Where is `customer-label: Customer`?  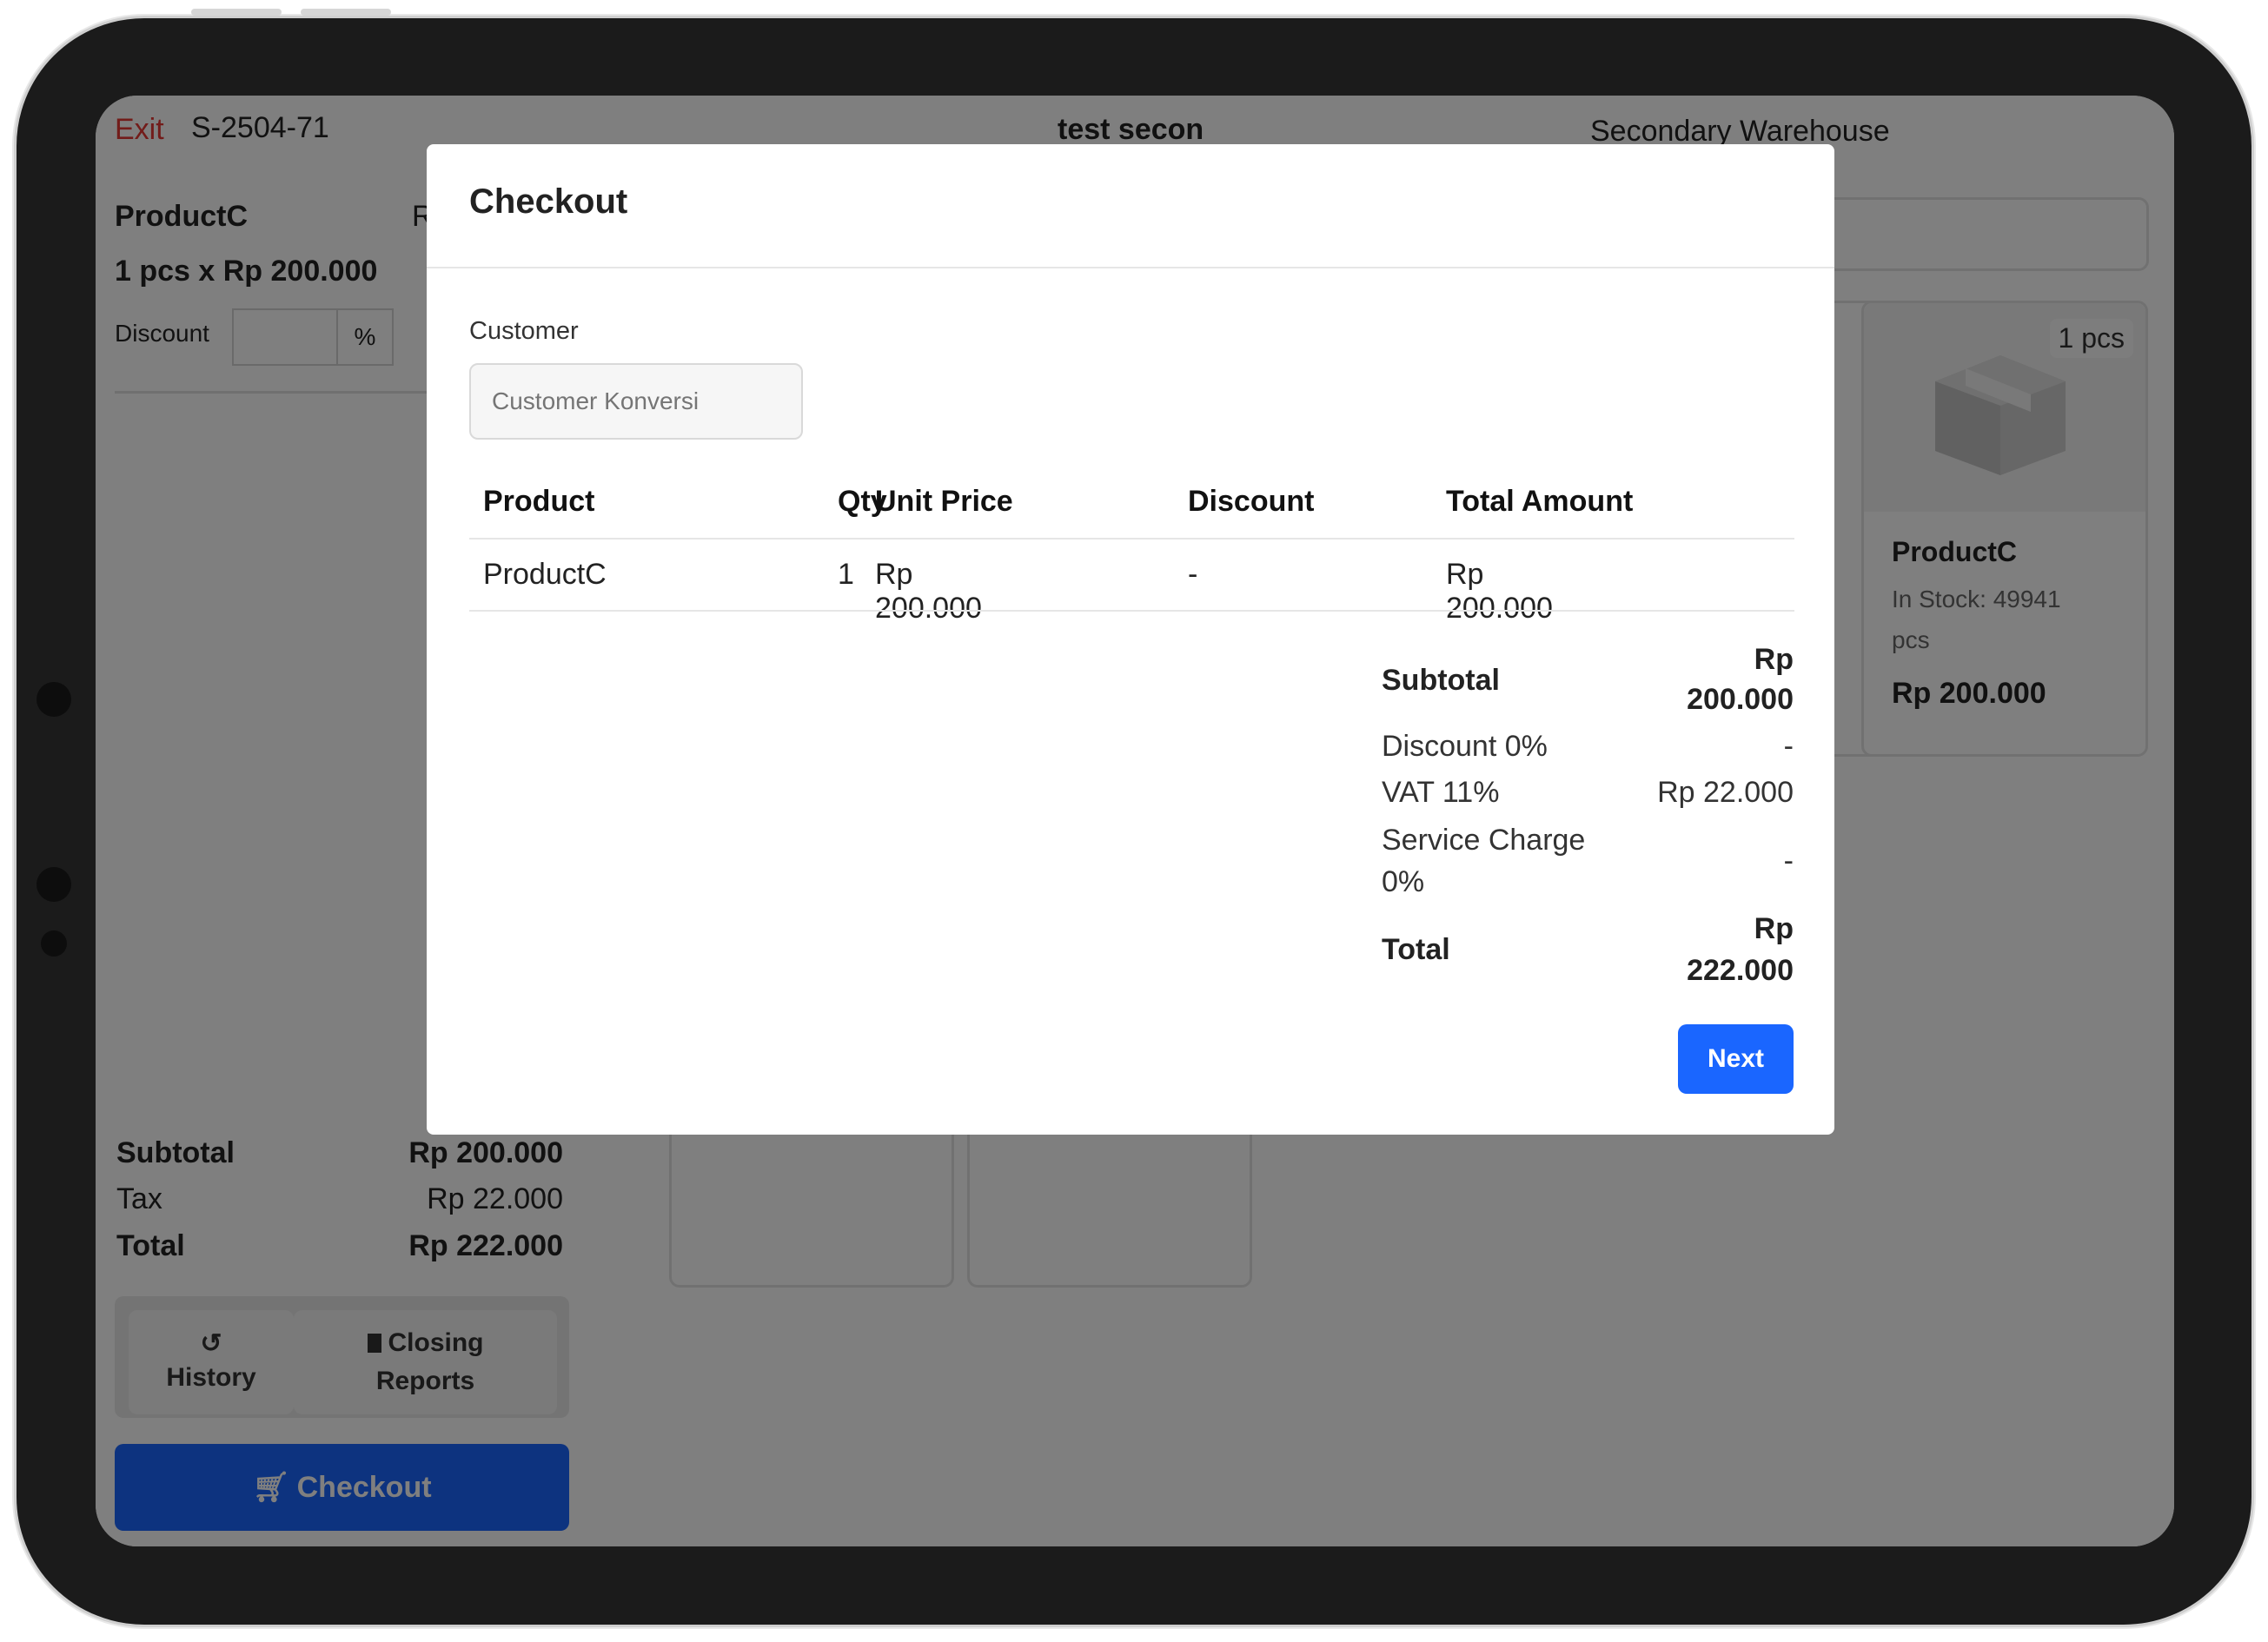
customer-label: Customer is located at coordinates (524, 331).